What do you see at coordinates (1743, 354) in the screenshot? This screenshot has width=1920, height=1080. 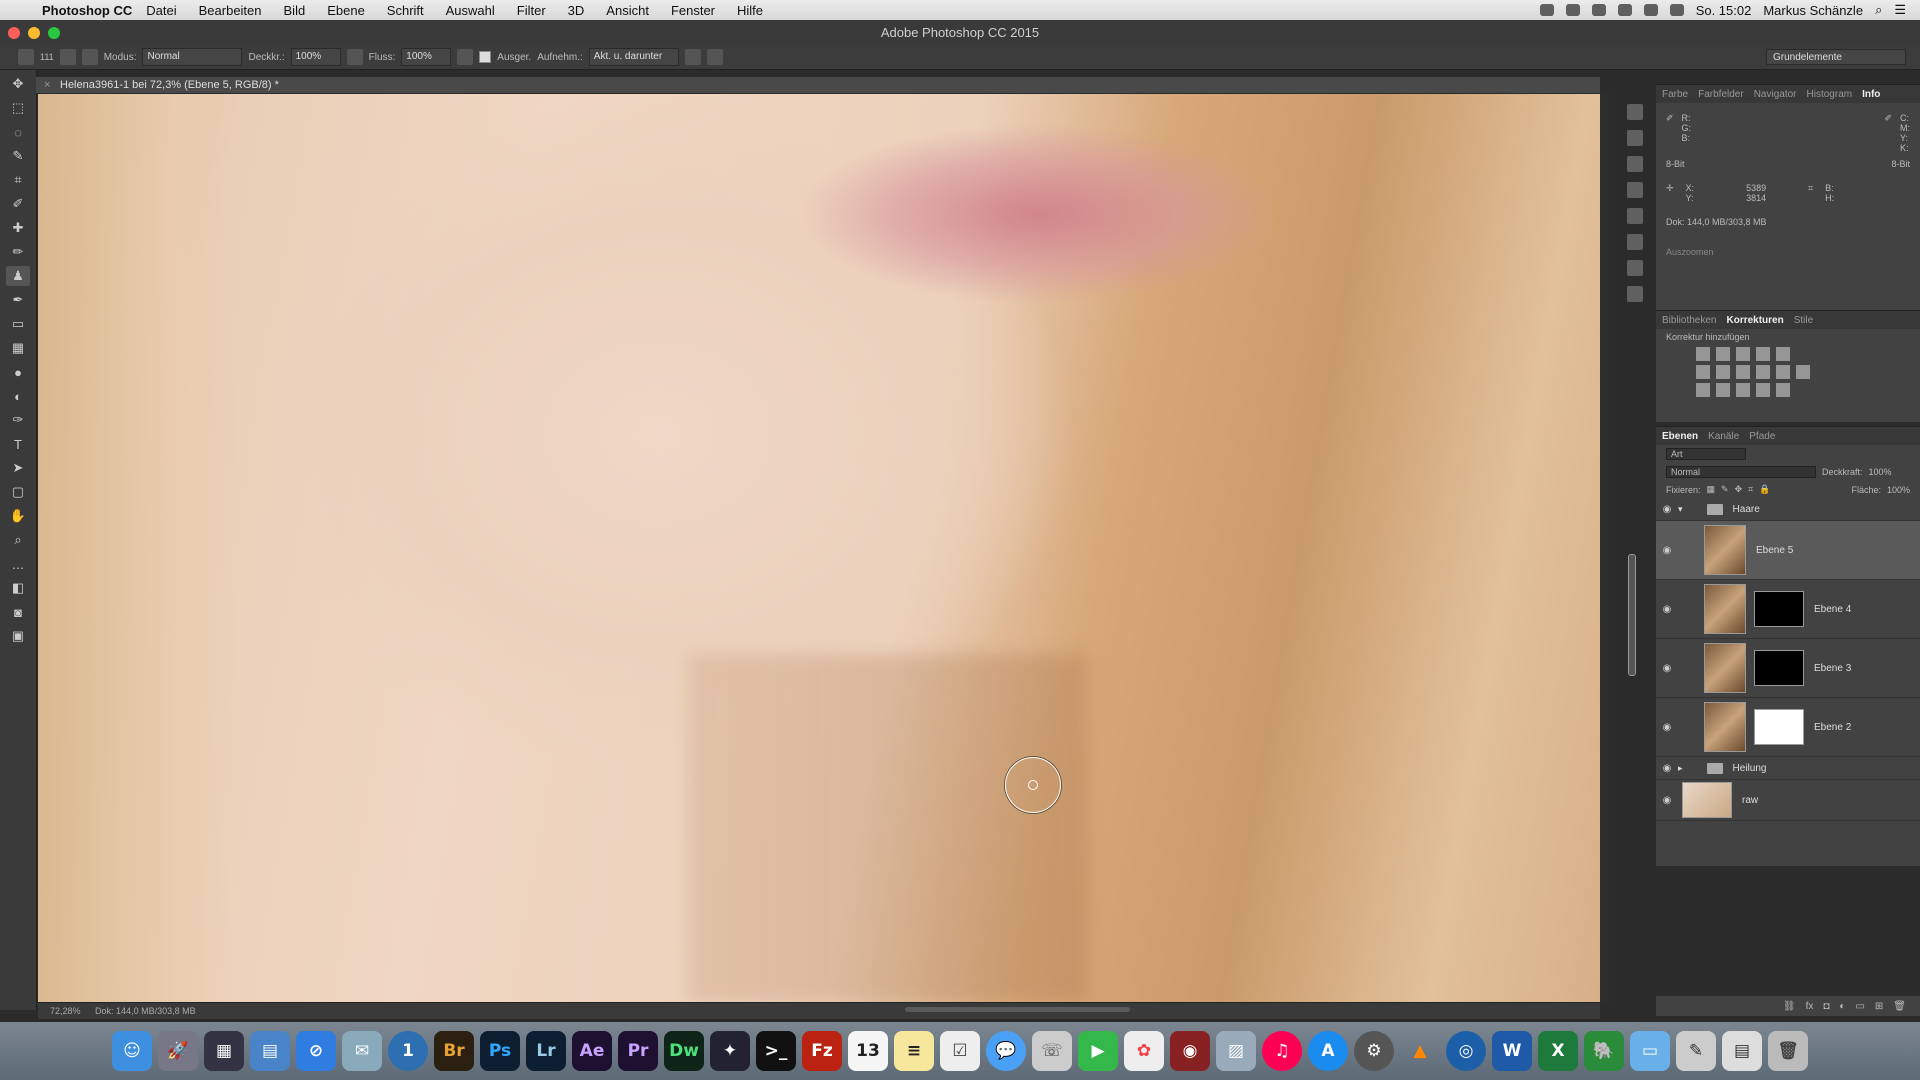 I see `curves-icon` at bounding box center [1743, 354].